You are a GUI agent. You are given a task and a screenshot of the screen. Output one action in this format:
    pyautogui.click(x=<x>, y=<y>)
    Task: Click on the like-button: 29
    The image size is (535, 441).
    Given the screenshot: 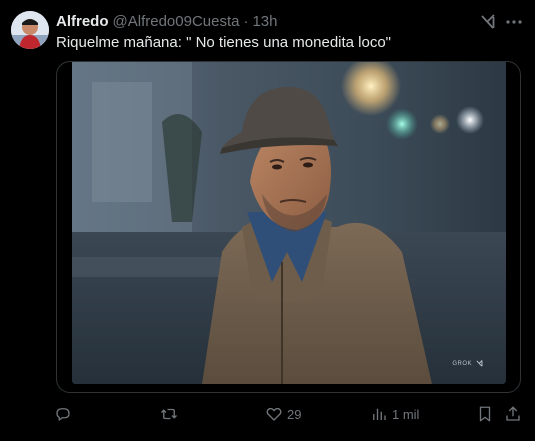 What is the action you would take?
    pyautogui.click(x=283, y=414)
    